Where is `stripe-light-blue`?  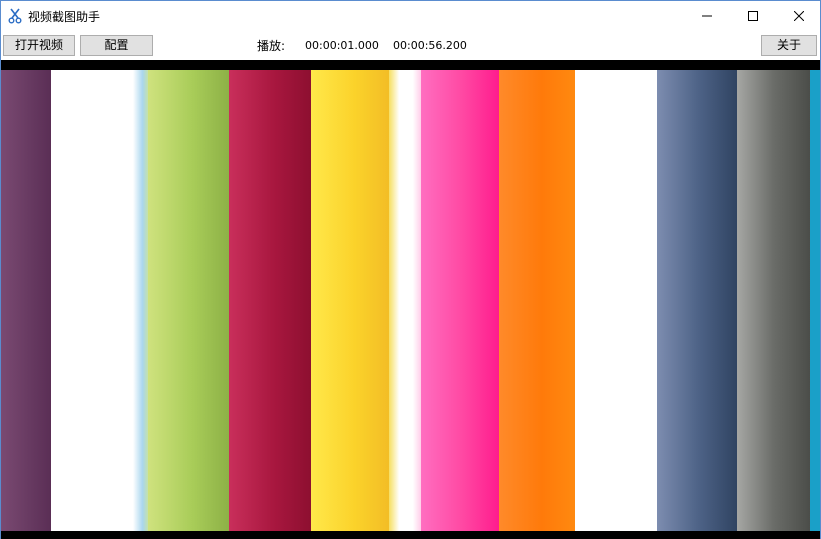 stripe-light-blue is located at coordinates (141, 300).